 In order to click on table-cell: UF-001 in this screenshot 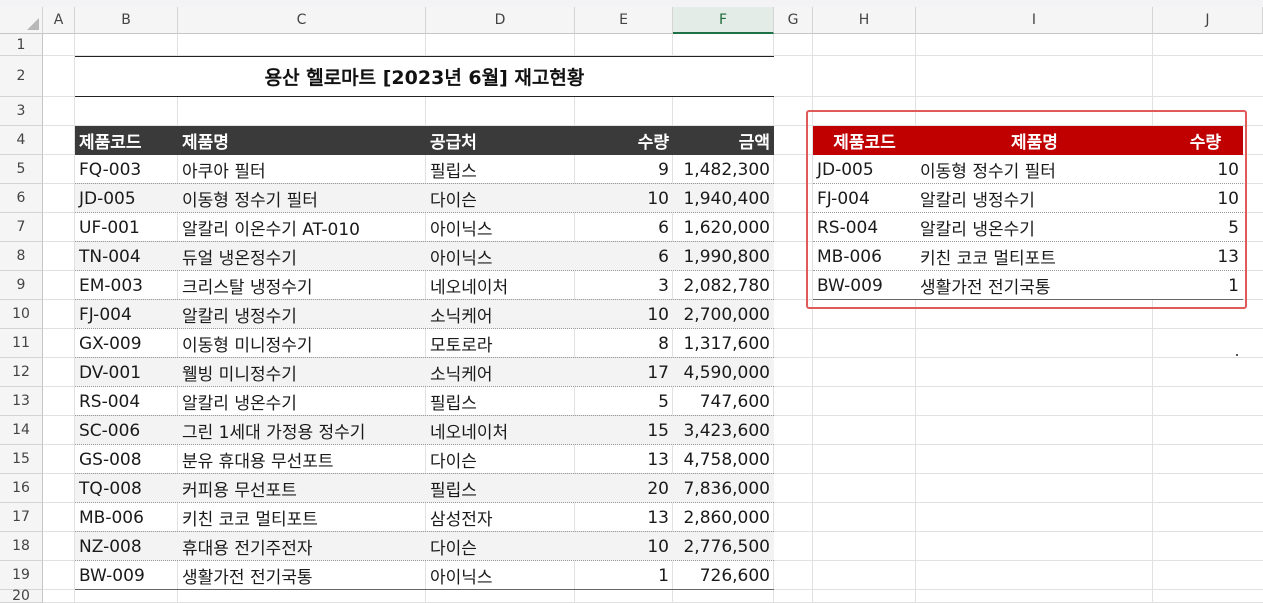, I will do `click(126, 227)`.